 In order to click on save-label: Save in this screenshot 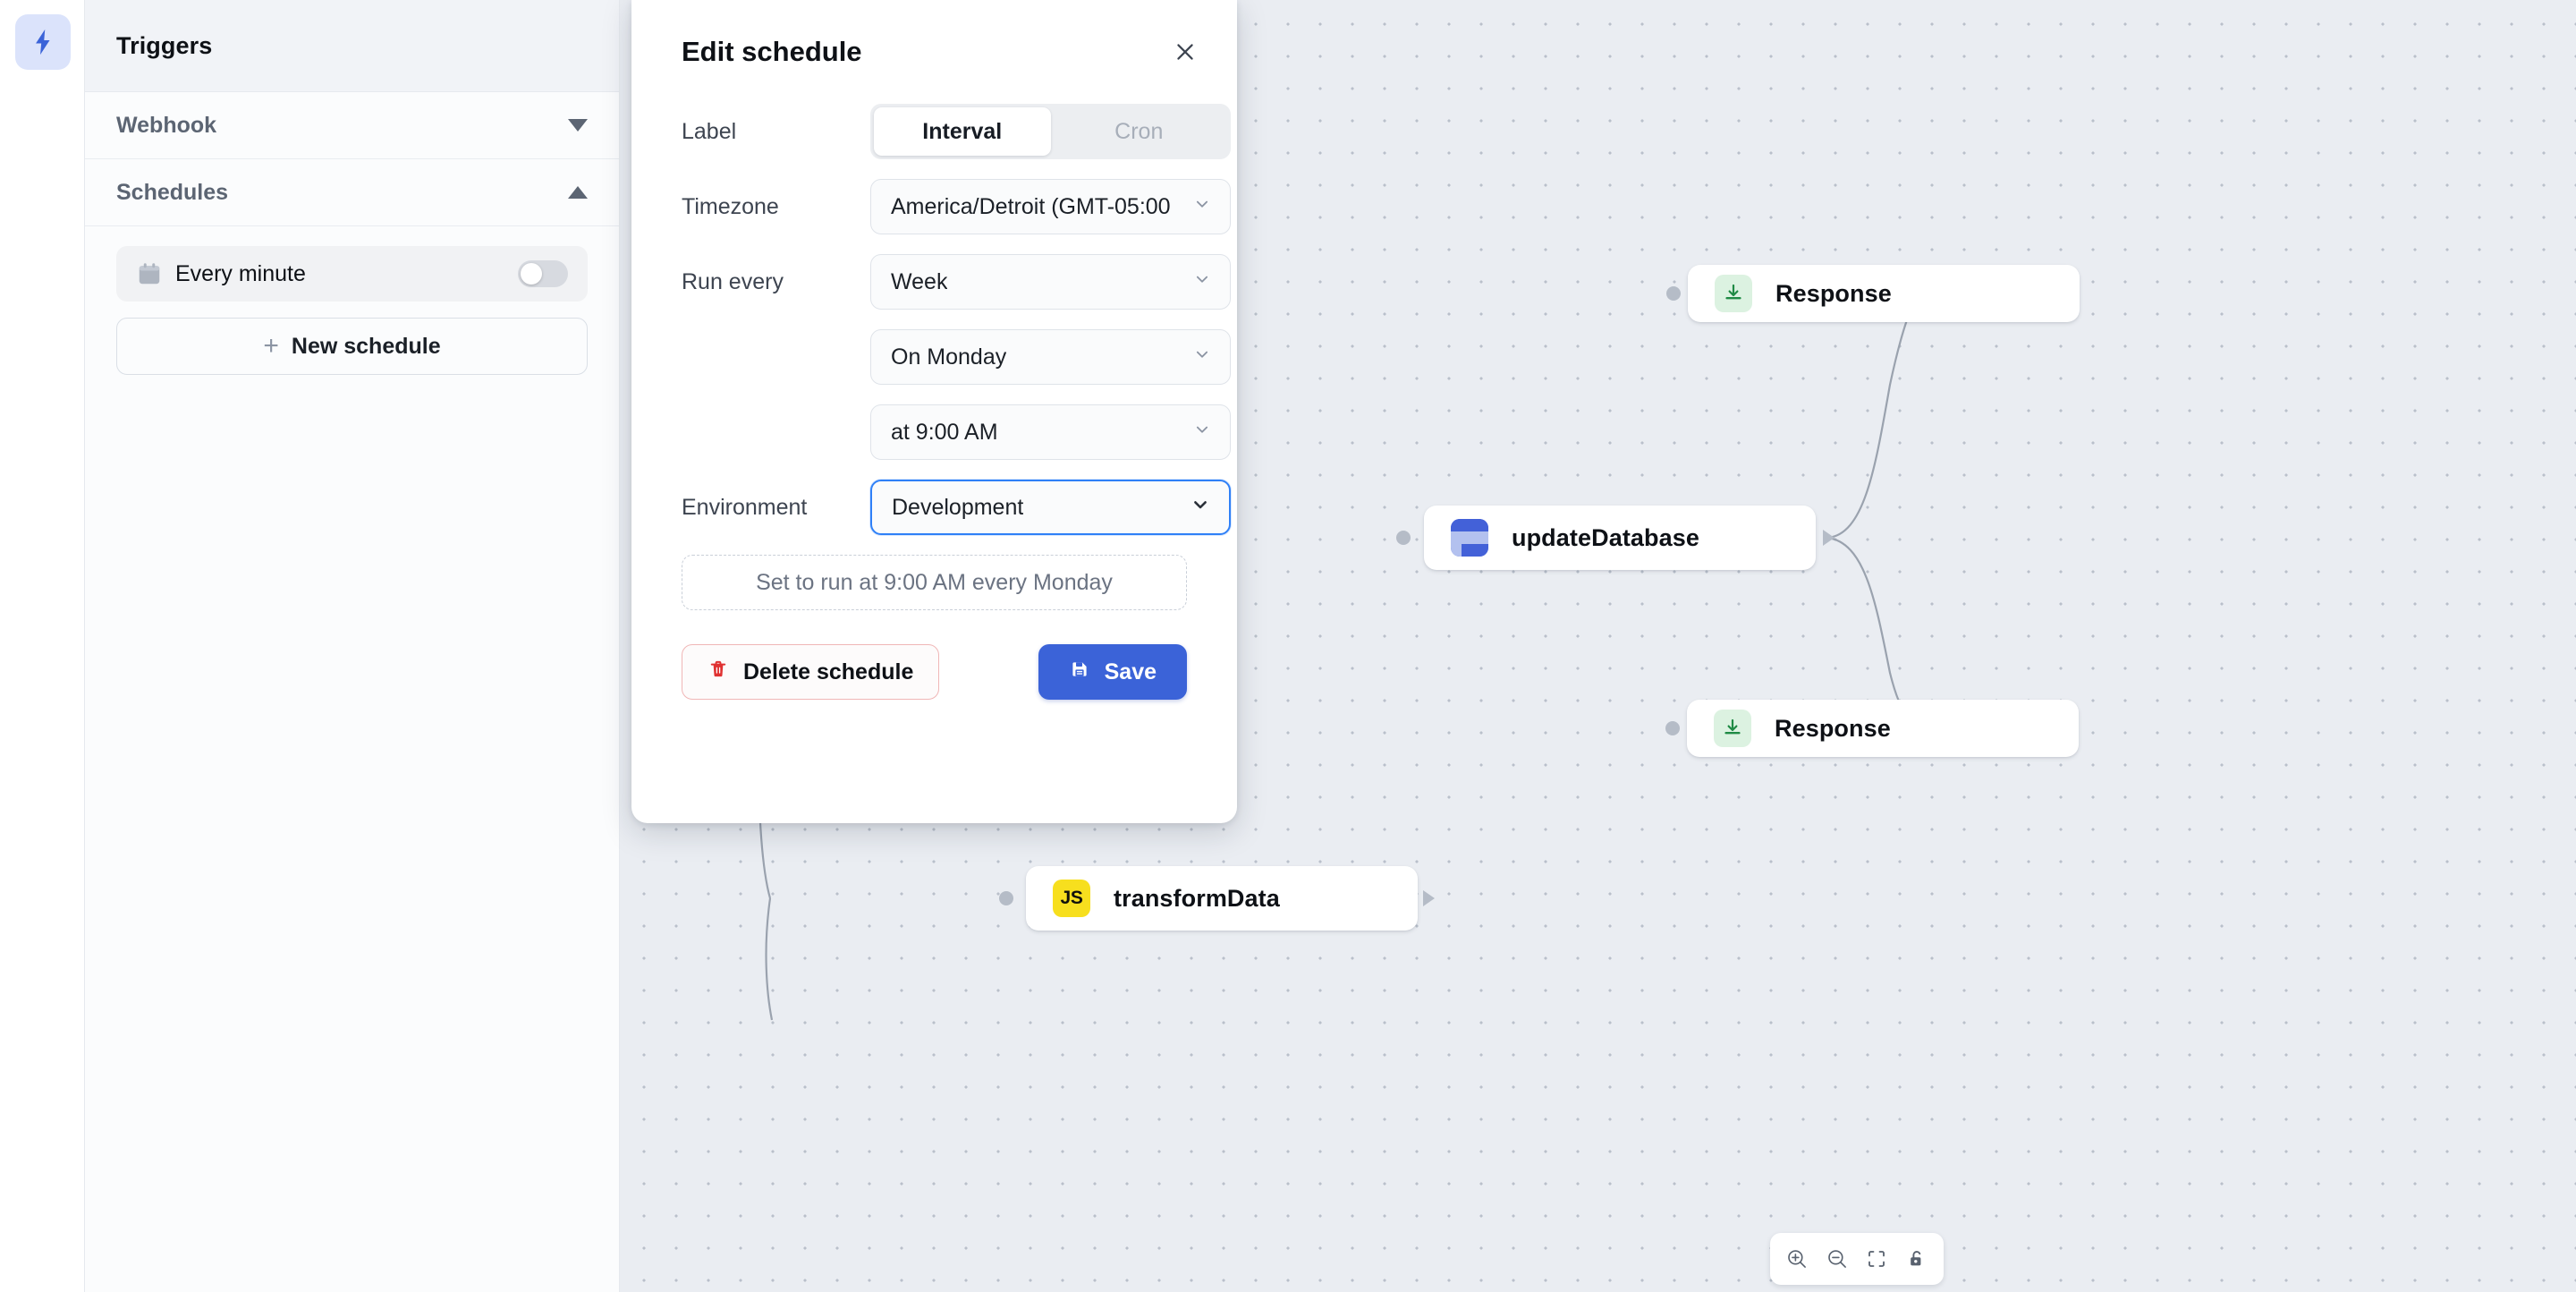, I will do `click(1130, 671)`.